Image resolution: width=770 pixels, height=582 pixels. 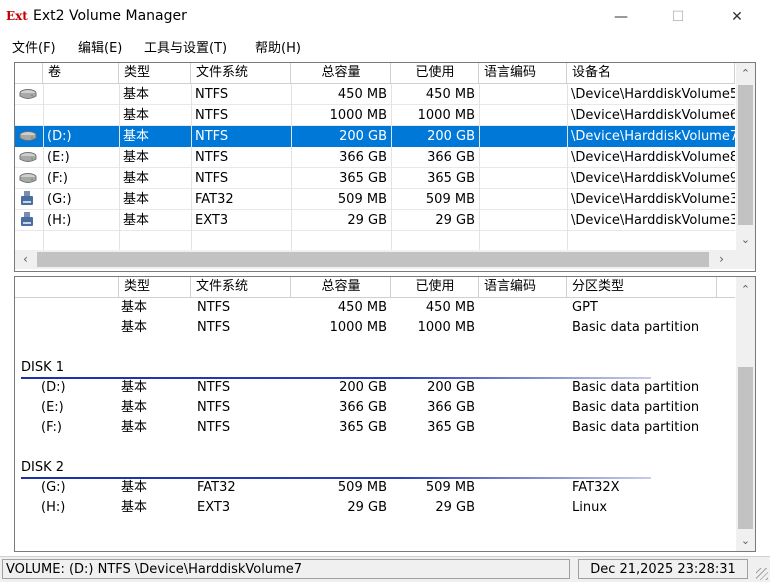 I want to click on col-disk-header, so click(x=67, y=287).